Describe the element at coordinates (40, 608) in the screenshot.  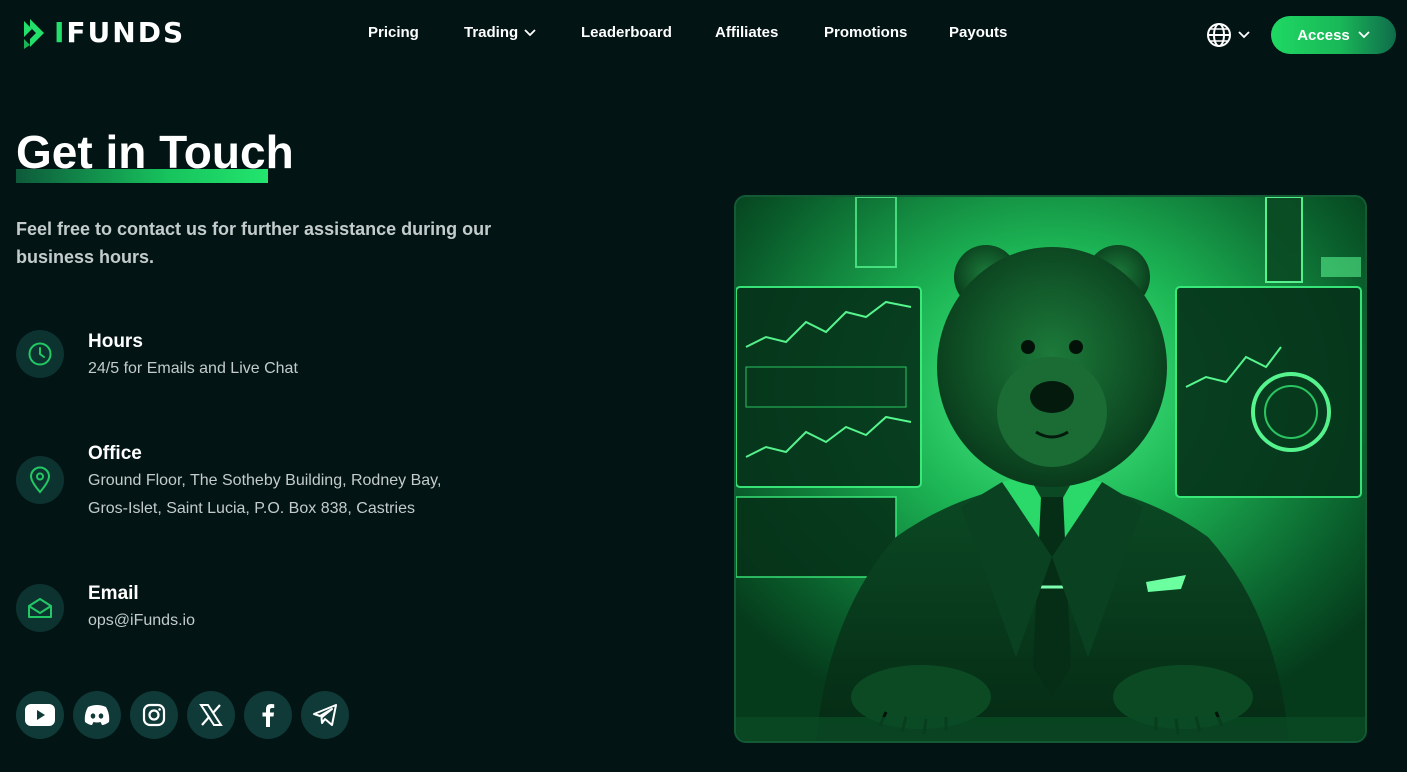
I see `envelope-icon` at that location.